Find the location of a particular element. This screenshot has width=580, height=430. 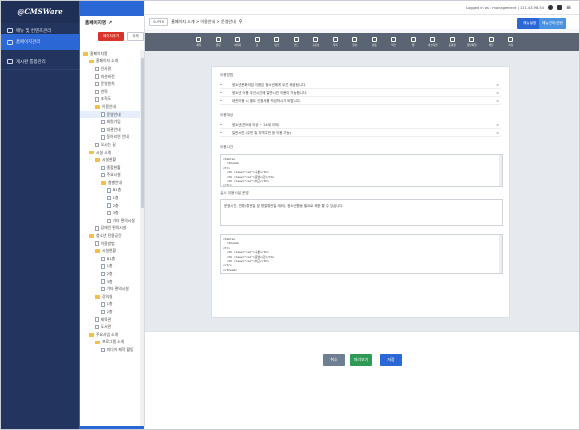

cancel-button: 취소 is located at coordinates (334, 360).